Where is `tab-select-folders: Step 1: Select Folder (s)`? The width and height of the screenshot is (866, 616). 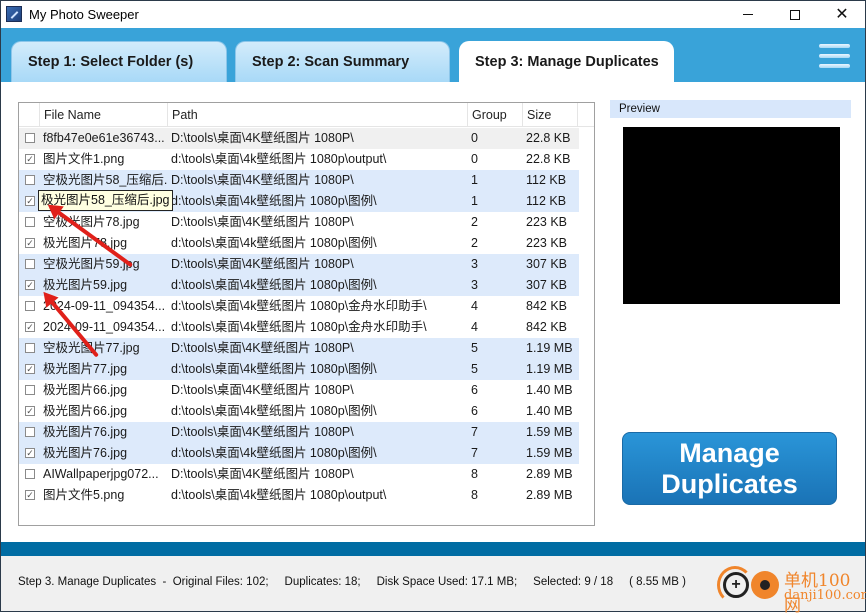 tab-select-folders: Step 1: Select Folder (s) is located at coordinates (119, 61).